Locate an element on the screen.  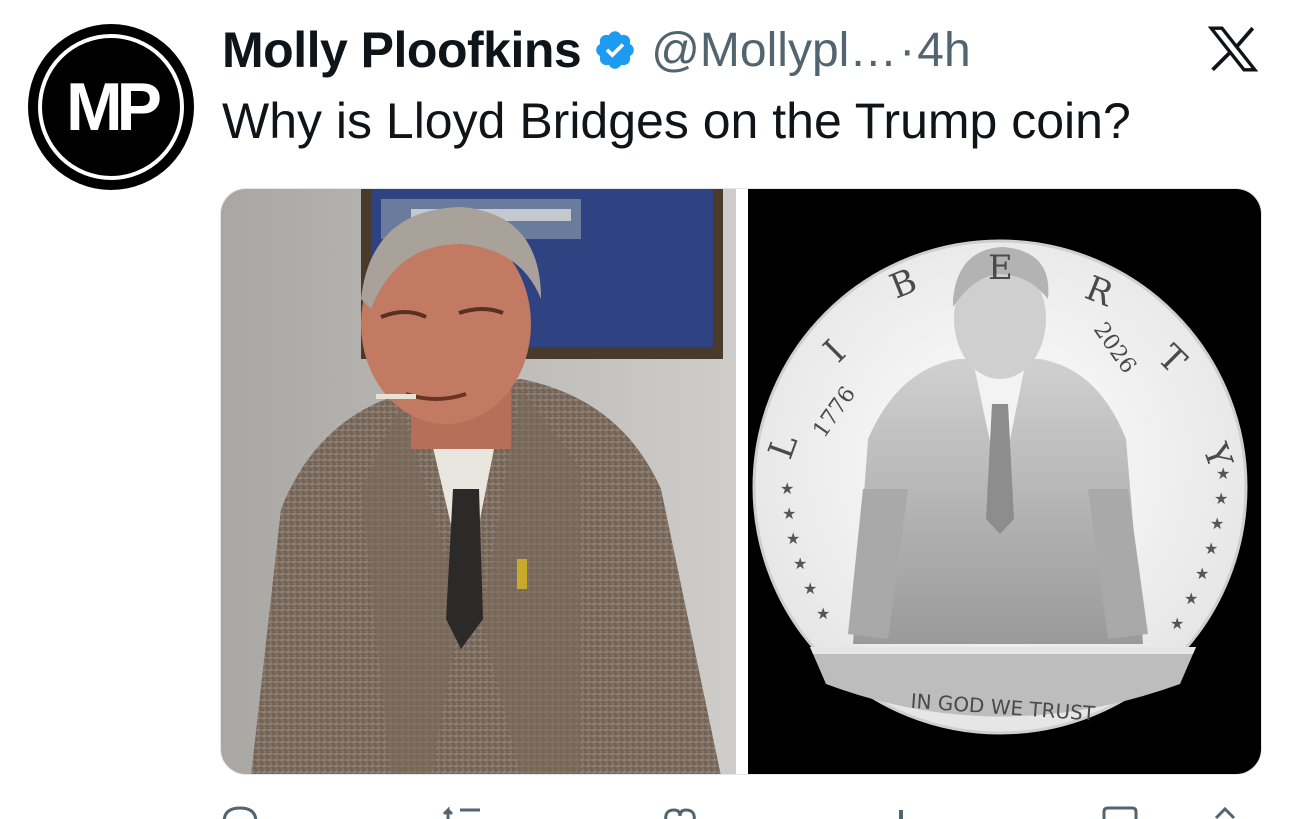
display-name: Molly Ploofkins is located at coordinates (402, 50).